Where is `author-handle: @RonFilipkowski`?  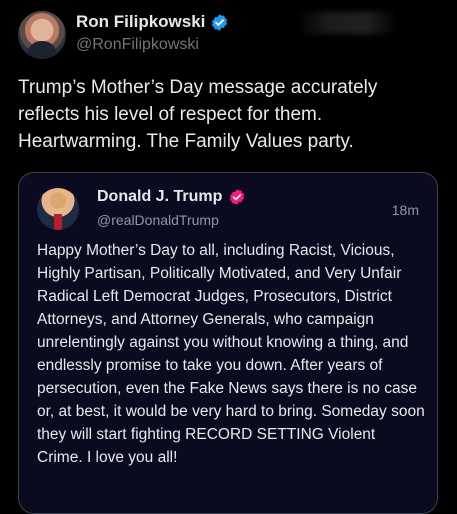 author-handle: @RonFilipkowski is located at coordinates (137, 45).